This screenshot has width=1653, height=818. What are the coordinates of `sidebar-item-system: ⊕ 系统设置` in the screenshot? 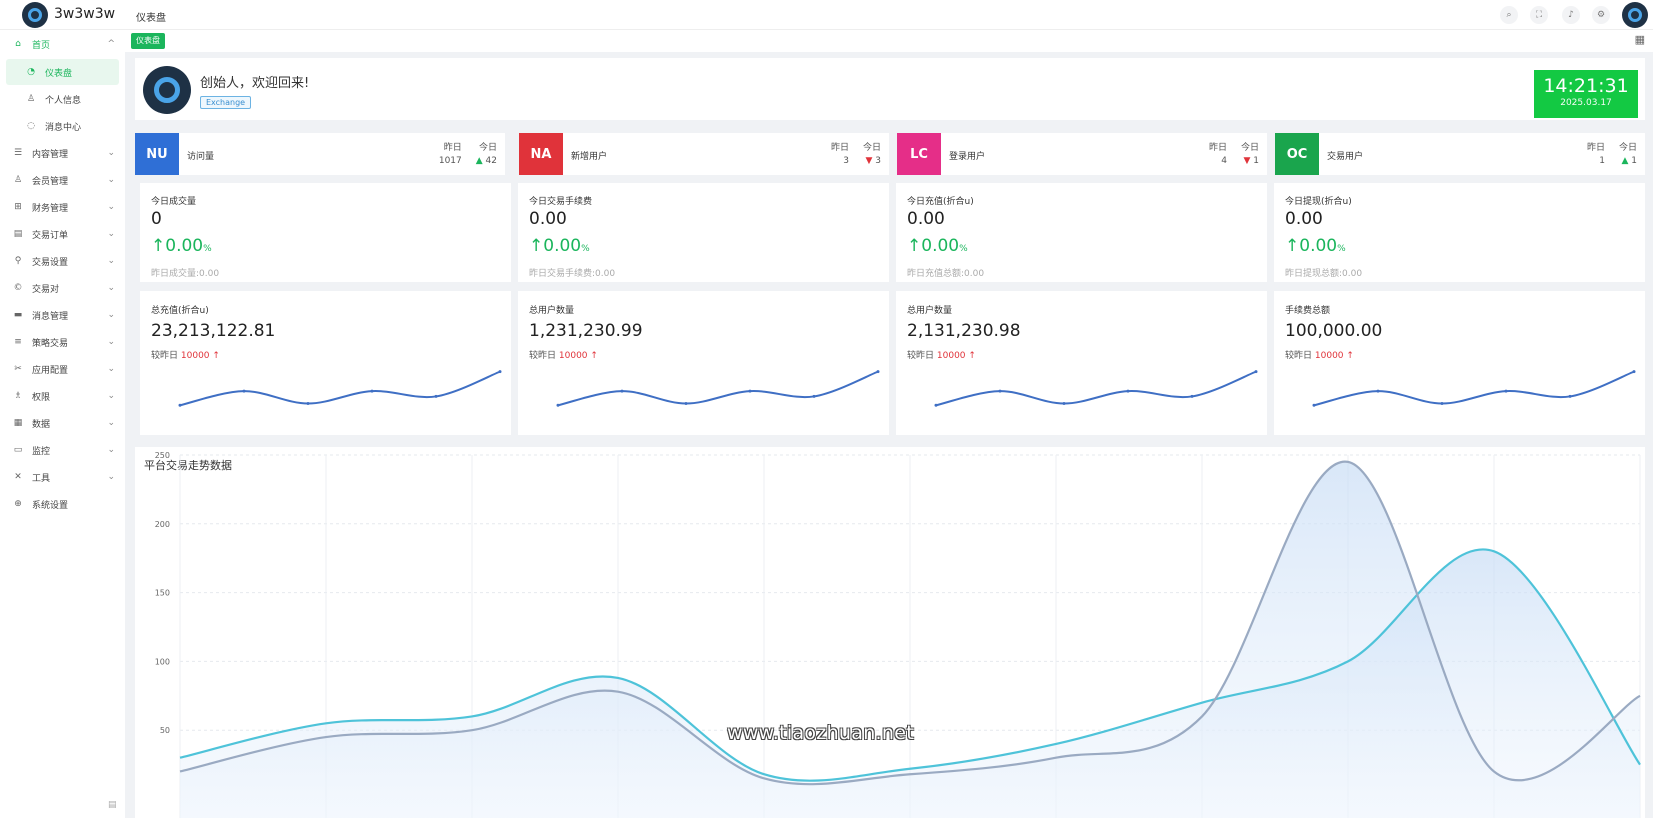 It's located at (62, 504).